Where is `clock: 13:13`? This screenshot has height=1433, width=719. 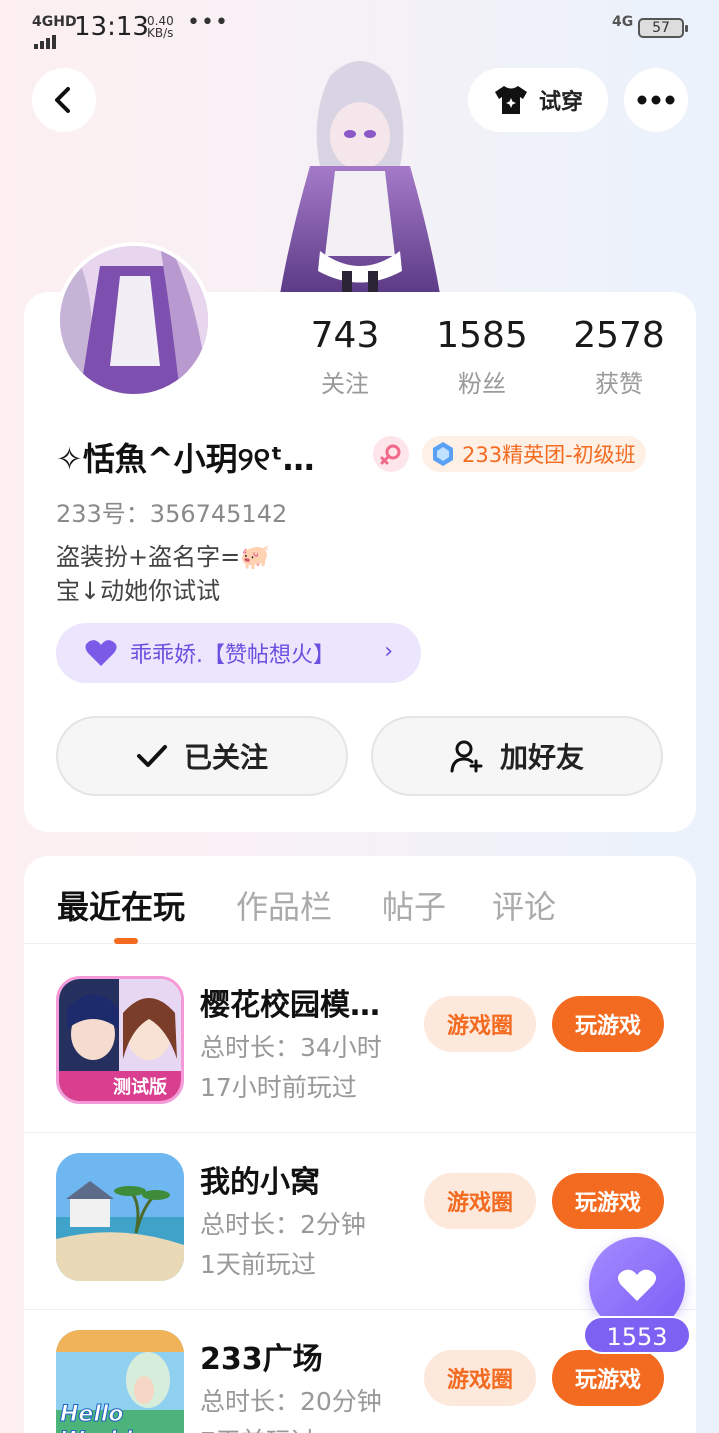
clock: 13:13 is located at coordinates (111, 27).